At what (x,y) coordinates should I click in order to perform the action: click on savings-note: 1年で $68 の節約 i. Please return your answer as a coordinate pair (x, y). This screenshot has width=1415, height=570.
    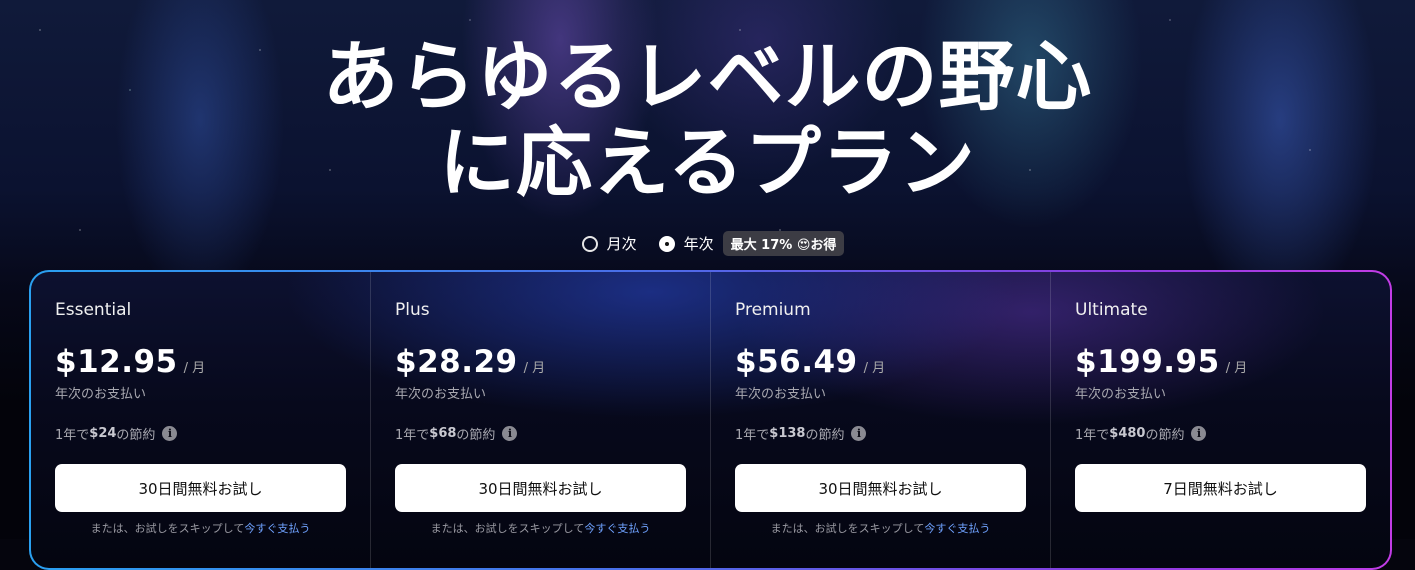
    Looking at the image, I should click on (540, 433).